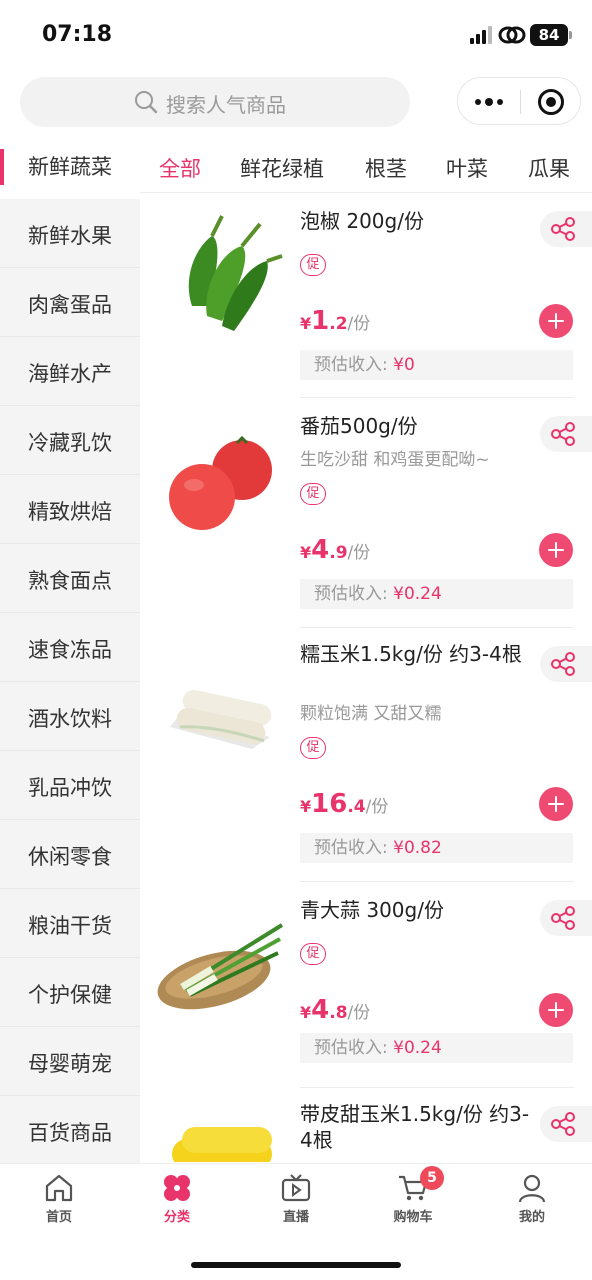  What do you see at coordinates (320, 1010) in the screenshot?
I see `price-integer: 4` at bounding box center [320, 1010].